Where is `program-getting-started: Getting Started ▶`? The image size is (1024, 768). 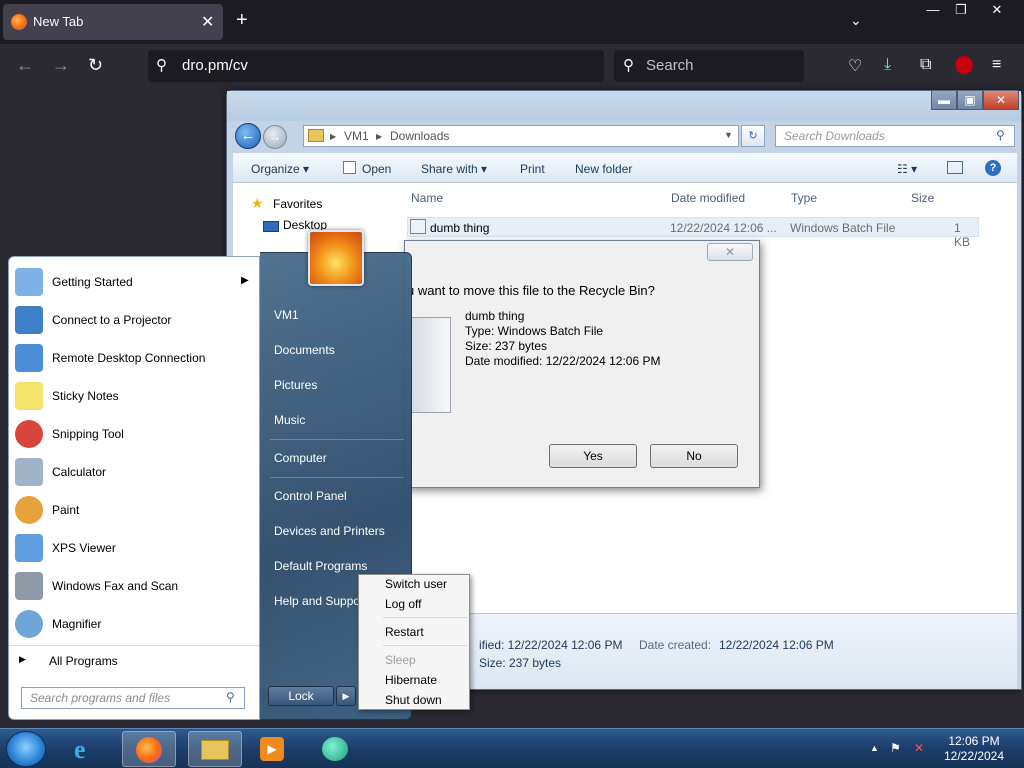 program-getting-started: Getting Started ▶ is located at coordinates (134, 282).